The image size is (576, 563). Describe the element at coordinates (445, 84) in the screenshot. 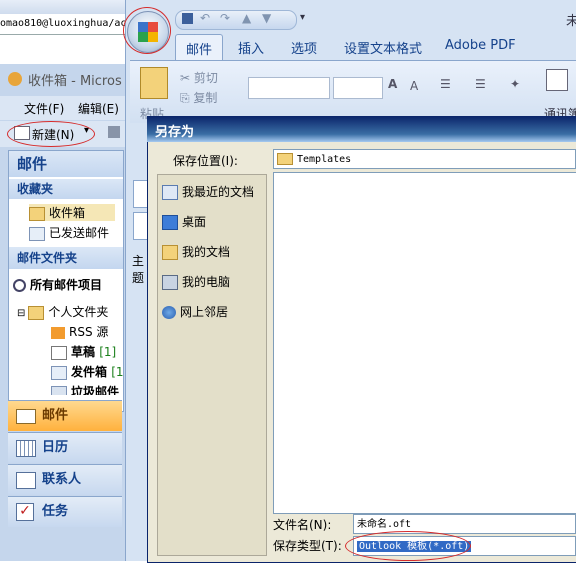

I see `bullets-icon: ☰` at that location.